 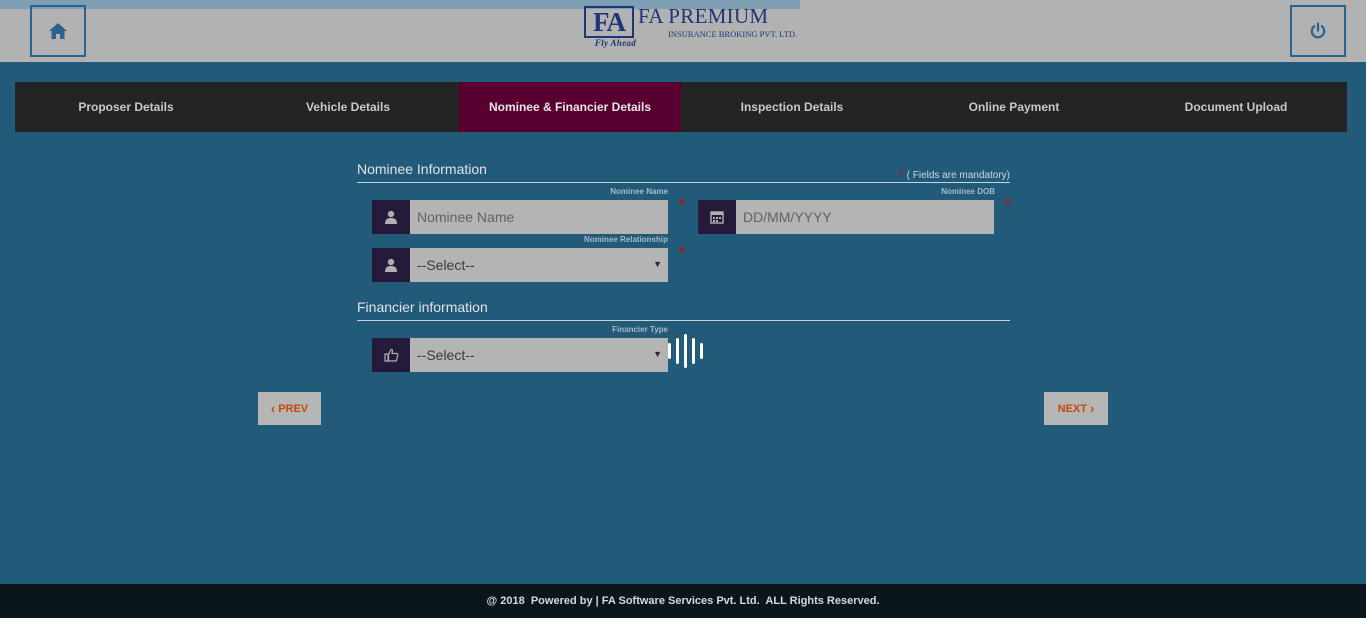 What do you see at coordinates (446, 355) in the screenshot?
I see `financier-type-selected: --Select--` at bounding box center [446, 355].